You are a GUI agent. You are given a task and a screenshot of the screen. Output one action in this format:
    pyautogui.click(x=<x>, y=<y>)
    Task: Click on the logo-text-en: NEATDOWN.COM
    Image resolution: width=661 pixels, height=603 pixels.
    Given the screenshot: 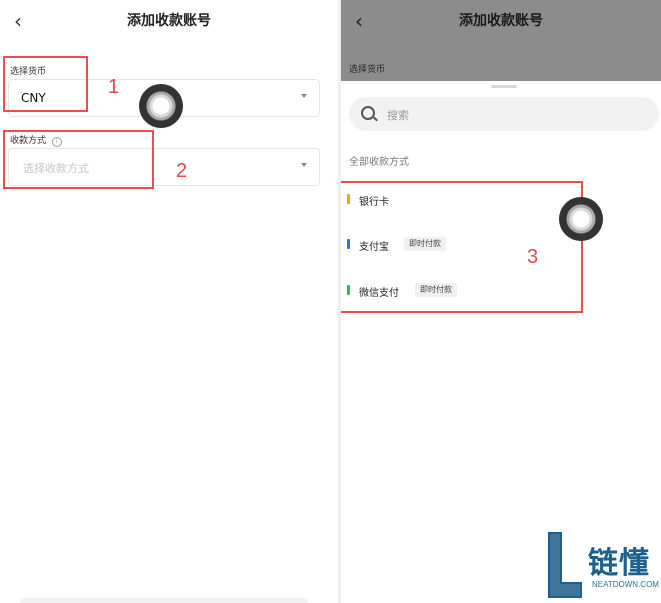 What is the action you would take?
    pyautogui.click(x=625, y=584)
    